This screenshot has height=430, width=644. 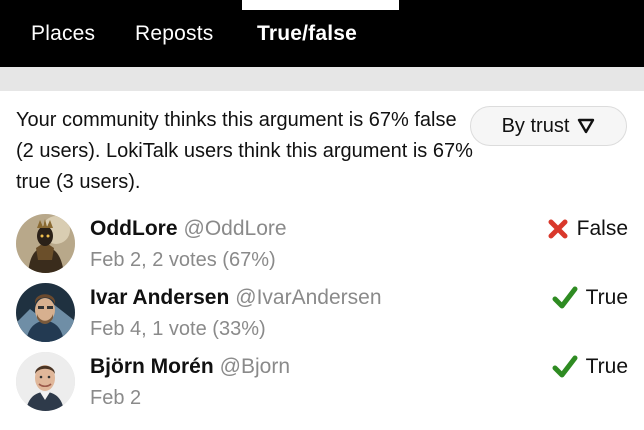 What do you see at coordinates (183, 260) in the screenshot?
I see `vote-meta: Feb 2, 2 votes (67%)` at bounding box center [183, 260].